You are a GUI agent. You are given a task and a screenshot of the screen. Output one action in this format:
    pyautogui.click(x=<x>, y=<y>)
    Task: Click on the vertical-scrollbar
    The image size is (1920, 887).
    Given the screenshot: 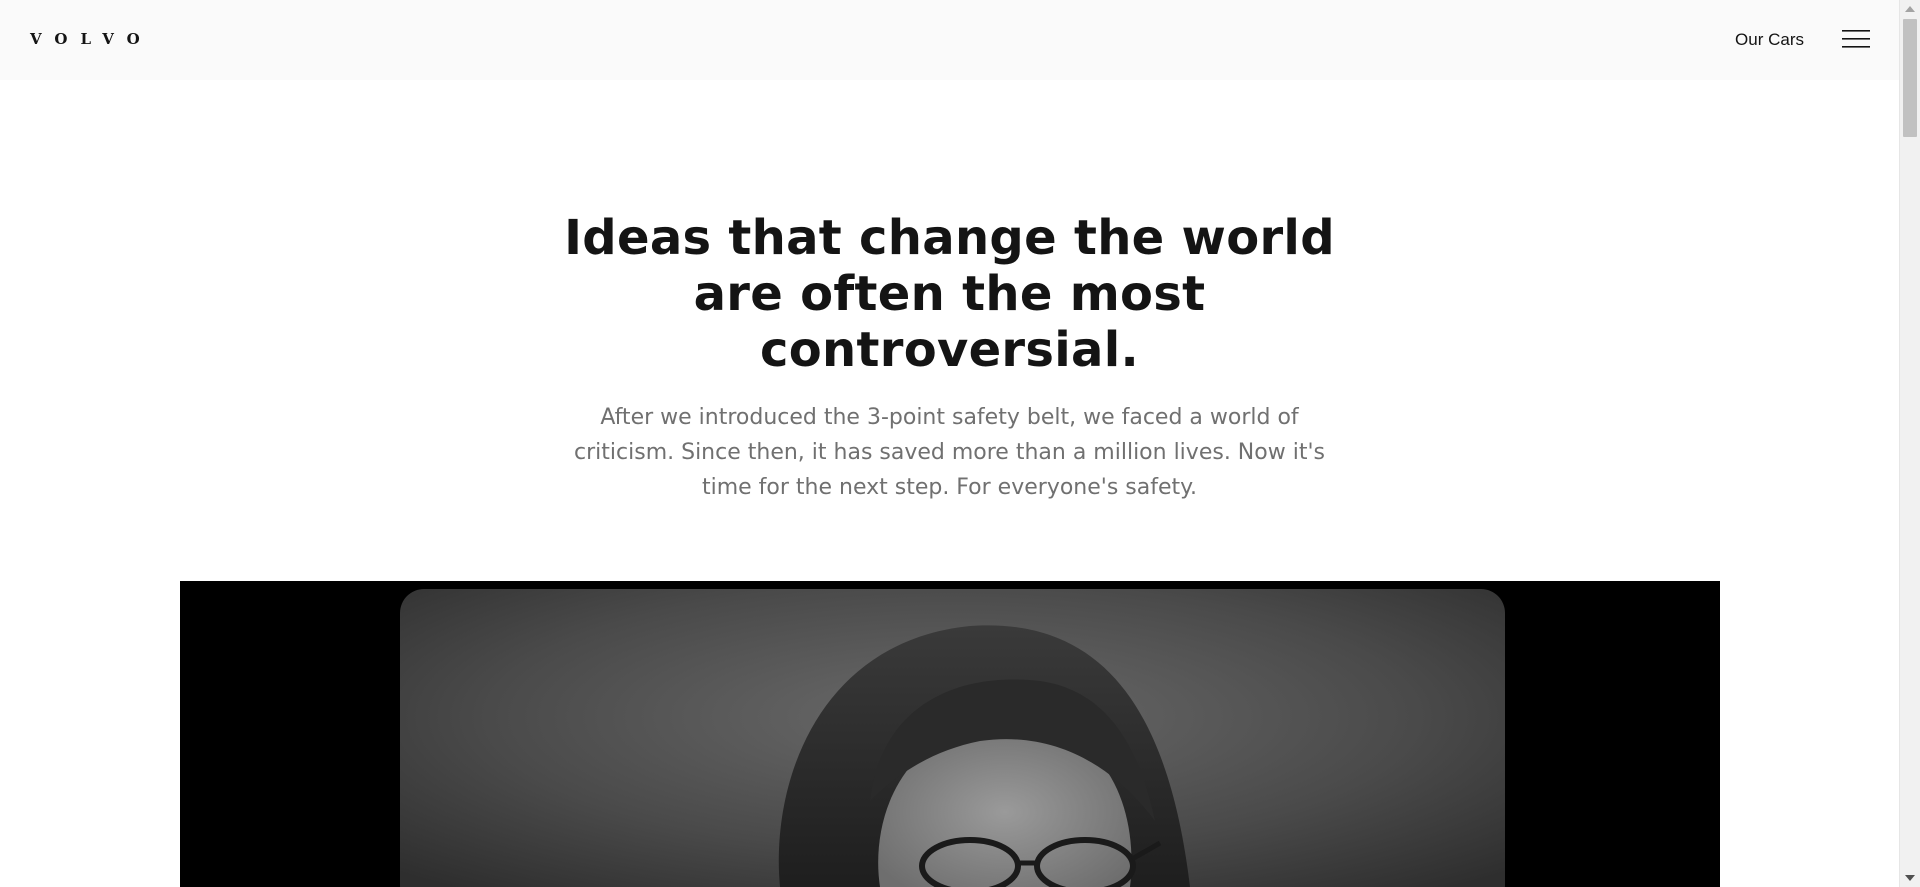 What is the action you would take?
    pyautogui.click(x=1909, y=443)
    